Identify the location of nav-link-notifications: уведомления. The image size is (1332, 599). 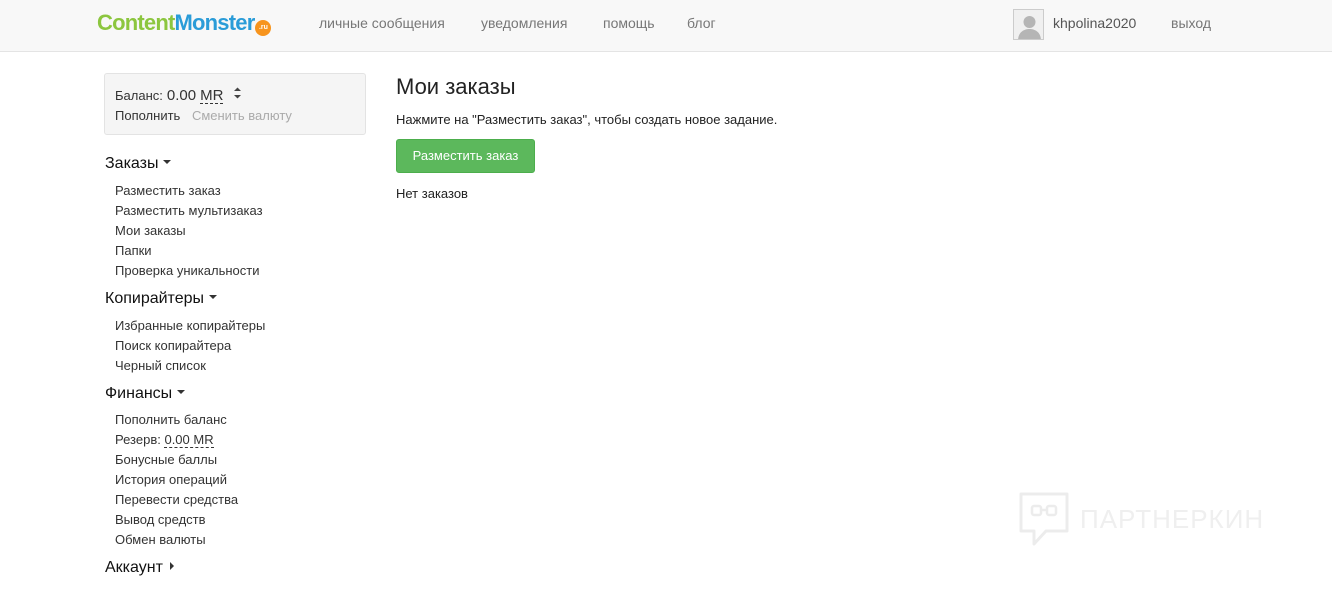
(524, 23).